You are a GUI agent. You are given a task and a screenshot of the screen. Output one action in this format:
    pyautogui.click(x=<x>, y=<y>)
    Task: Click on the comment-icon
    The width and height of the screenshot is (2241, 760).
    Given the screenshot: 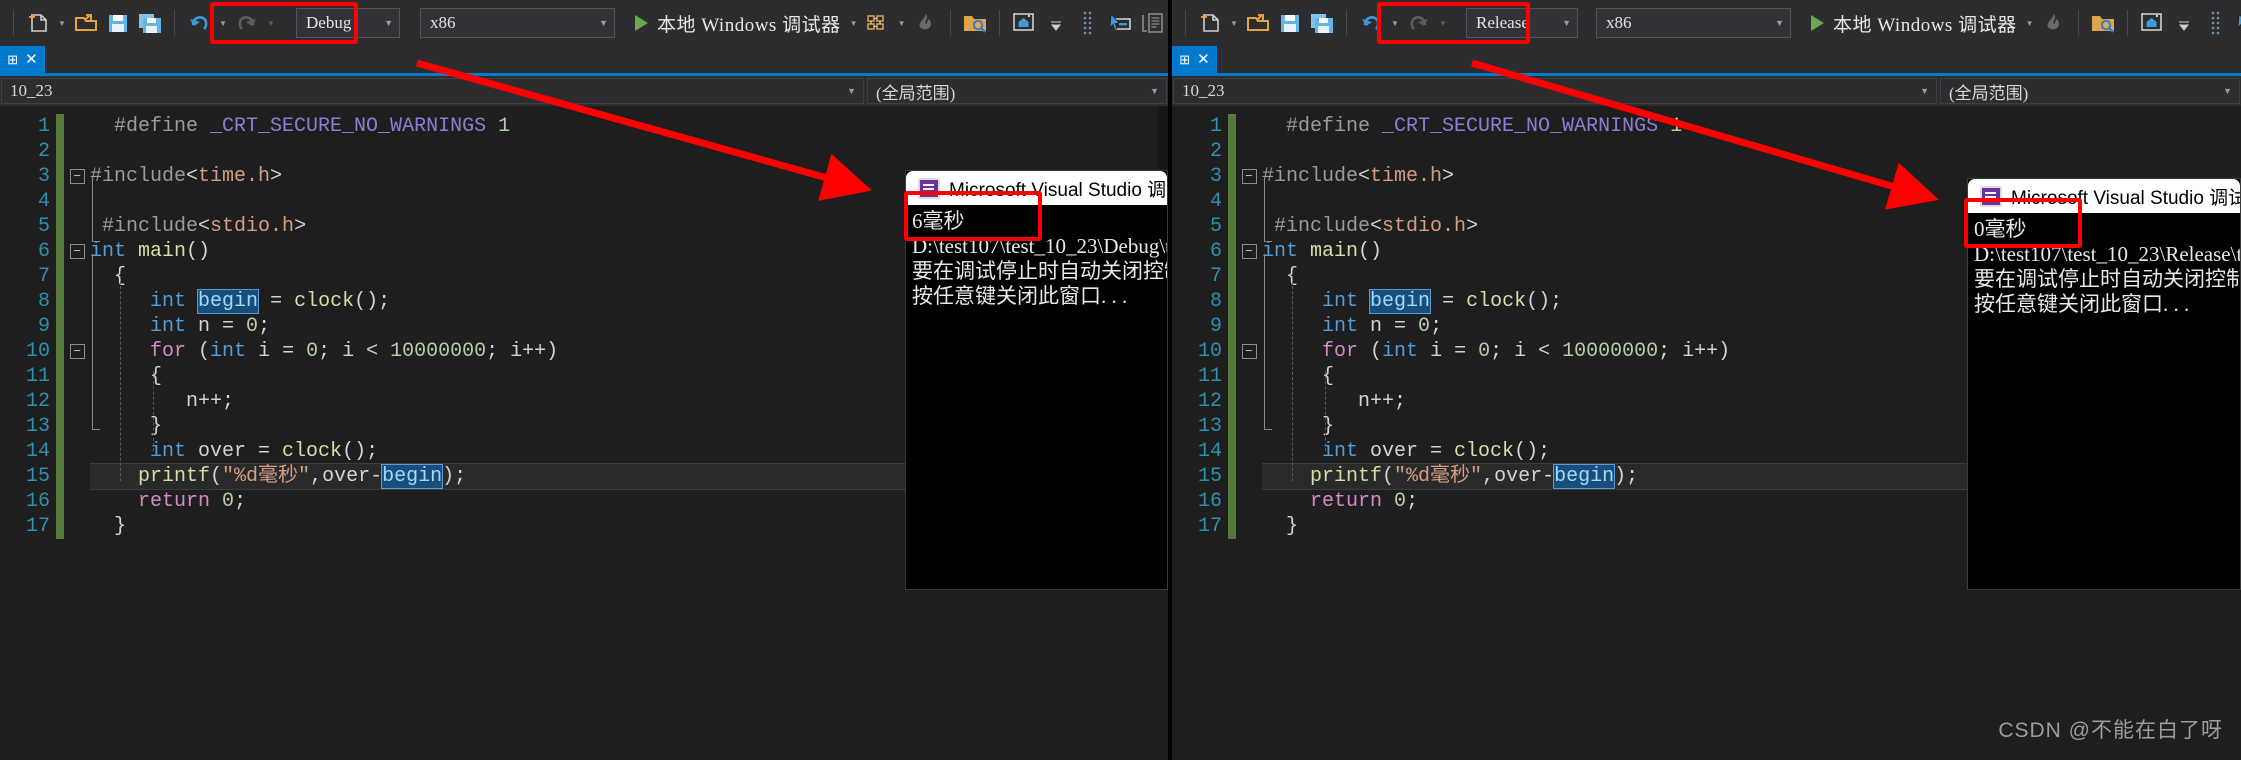 What is the action you would take?
    pyautogui.click(x=1152, y=23)
    